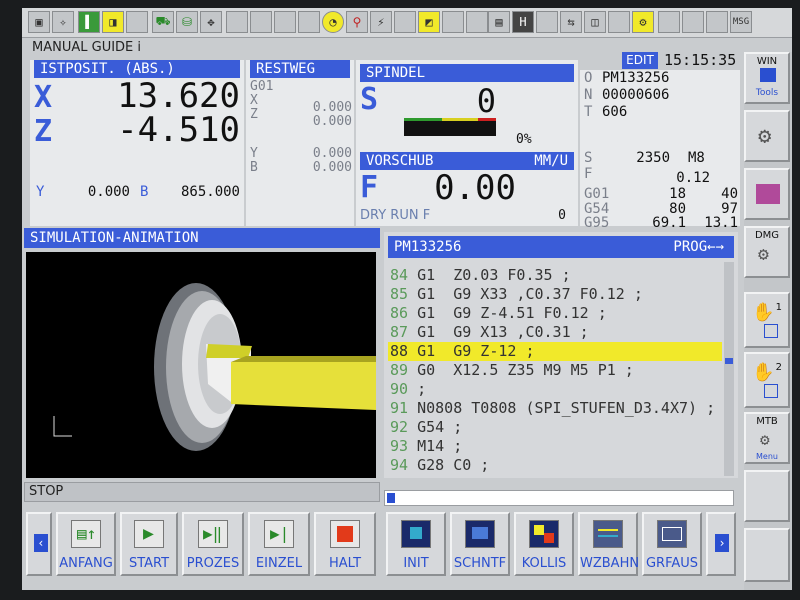 The height and width of the screenshot is (600, 800). Describe the element at coordinates (399, 370) in the screenshot. I see `line-number: 89` at that location.